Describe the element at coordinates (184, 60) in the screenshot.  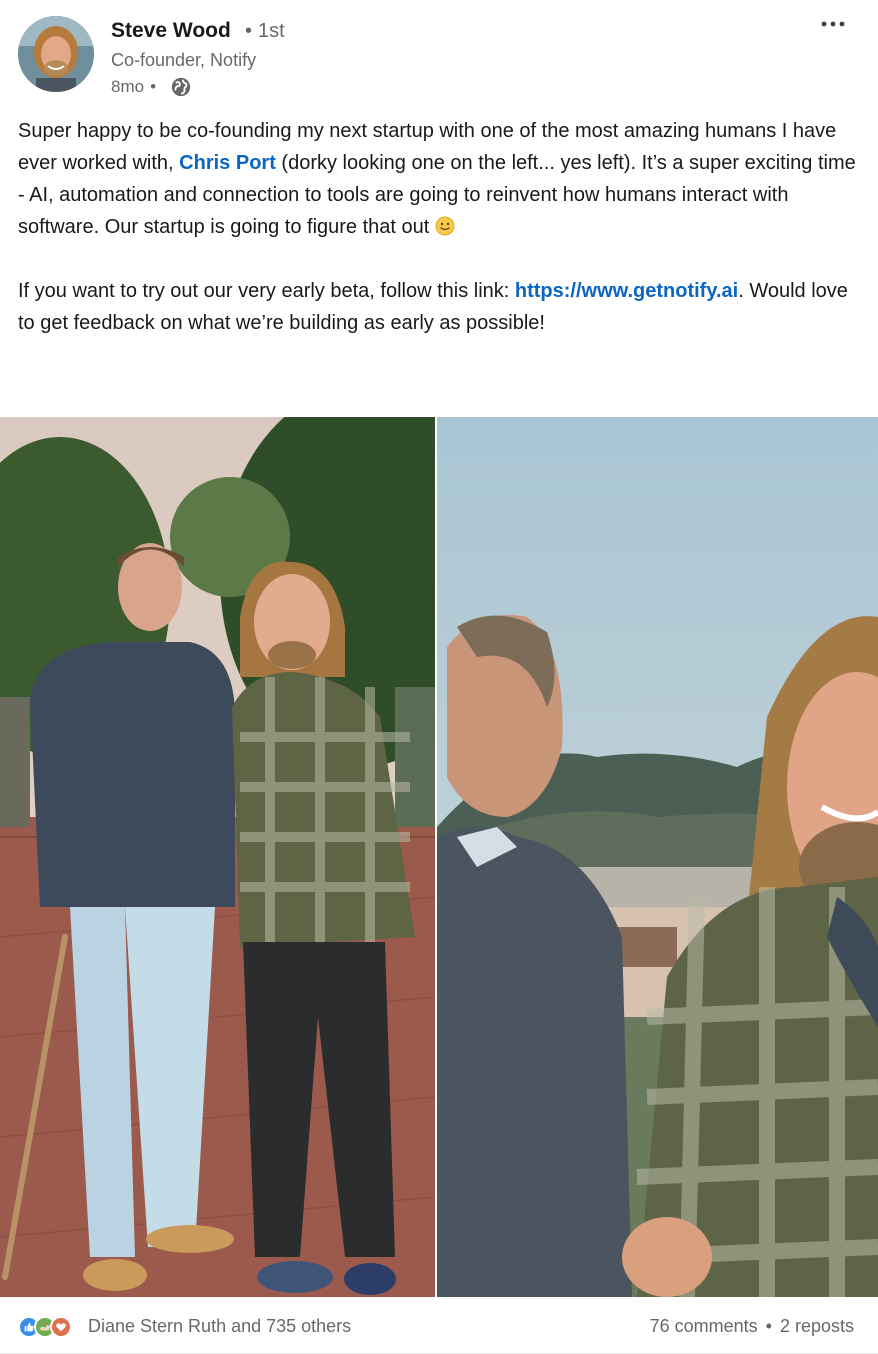
I see `author-headline: Co-founder, Notify` at that location.